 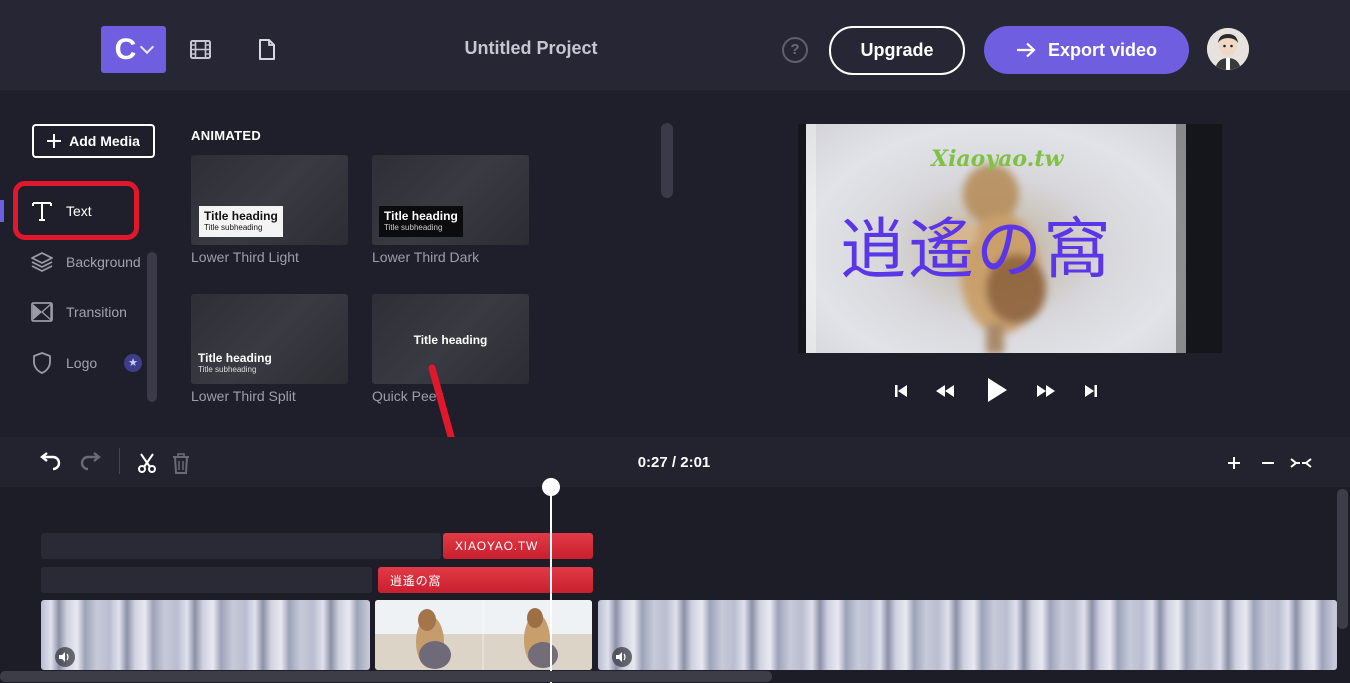 I want to click on sidebar-item-label: Transition, so click(x=96, y=312).